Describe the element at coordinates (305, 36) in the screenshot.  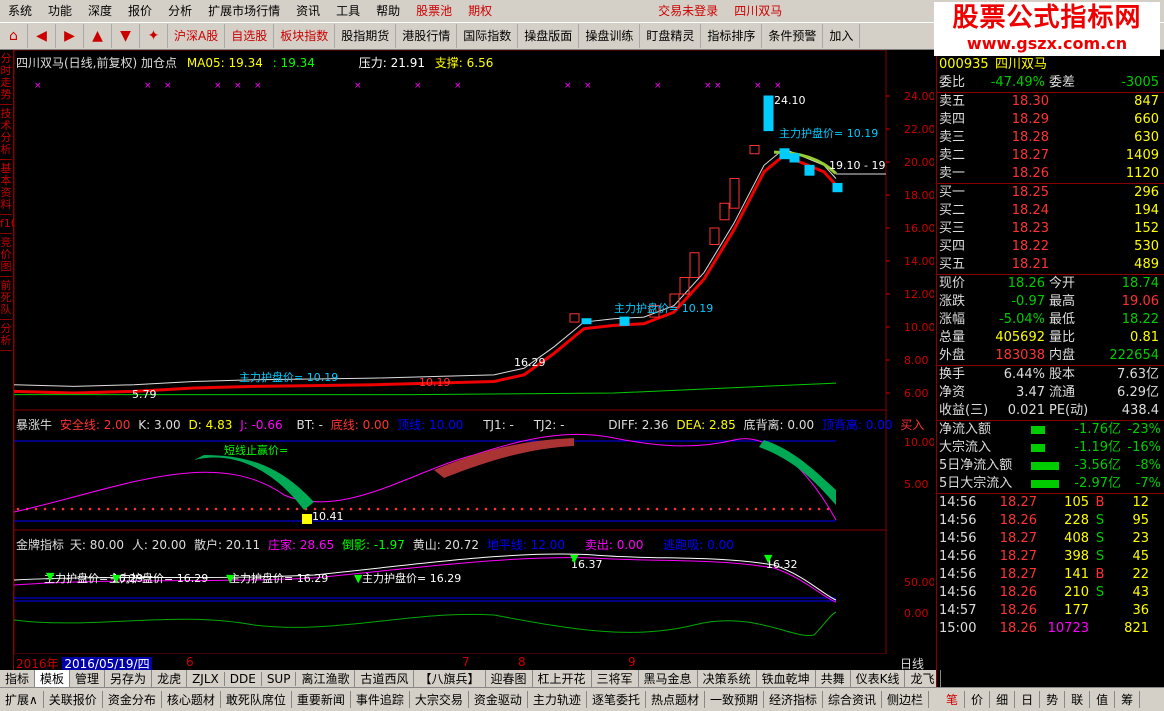
I see `toolbar-btn-2: 板块指数` at that location.